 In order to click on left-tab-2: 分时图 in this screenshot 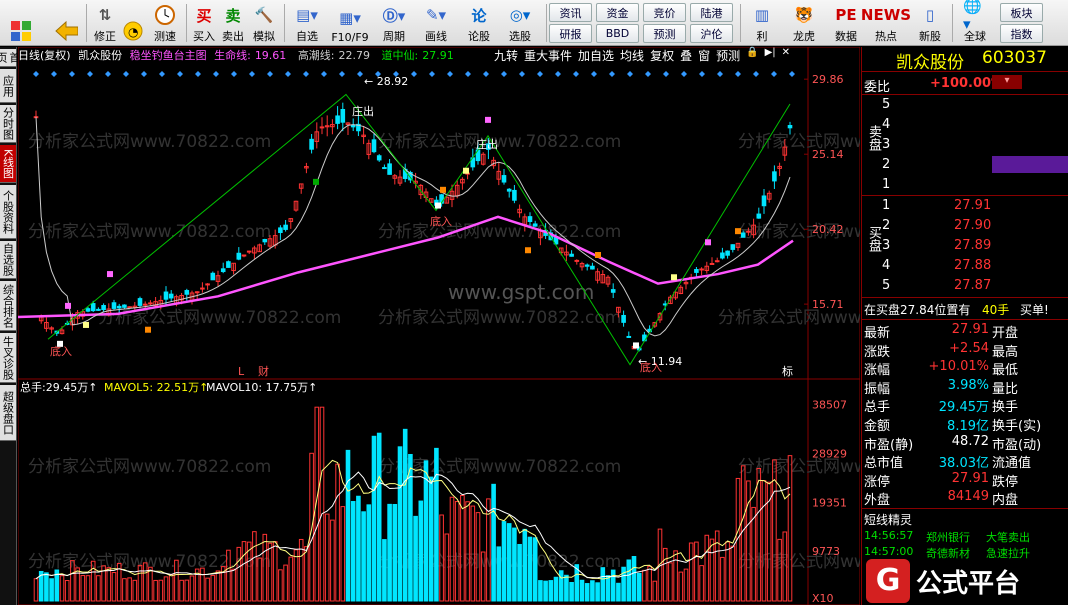, I will do `click(8, 124)`.